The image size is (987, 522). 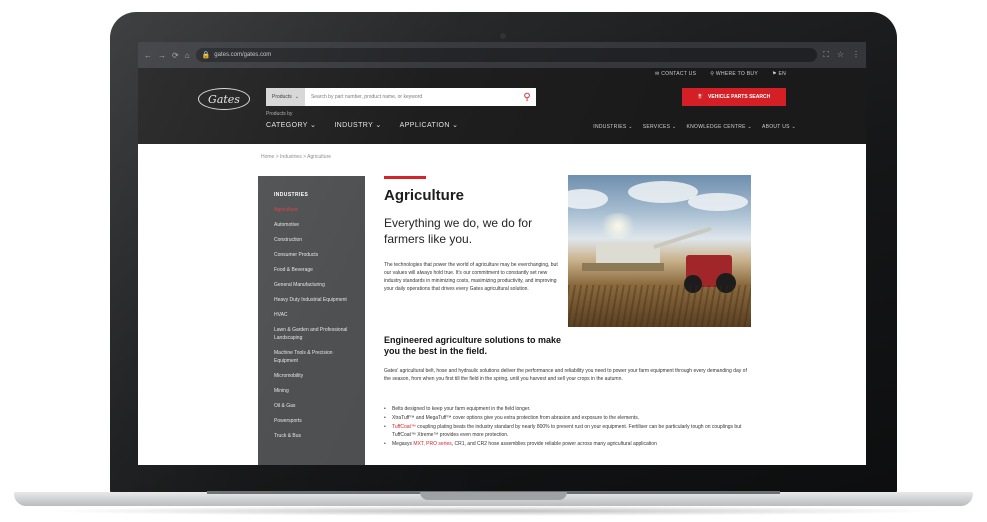 I want to click on sidebar-item: HVAC, so click(x=311, y=315).